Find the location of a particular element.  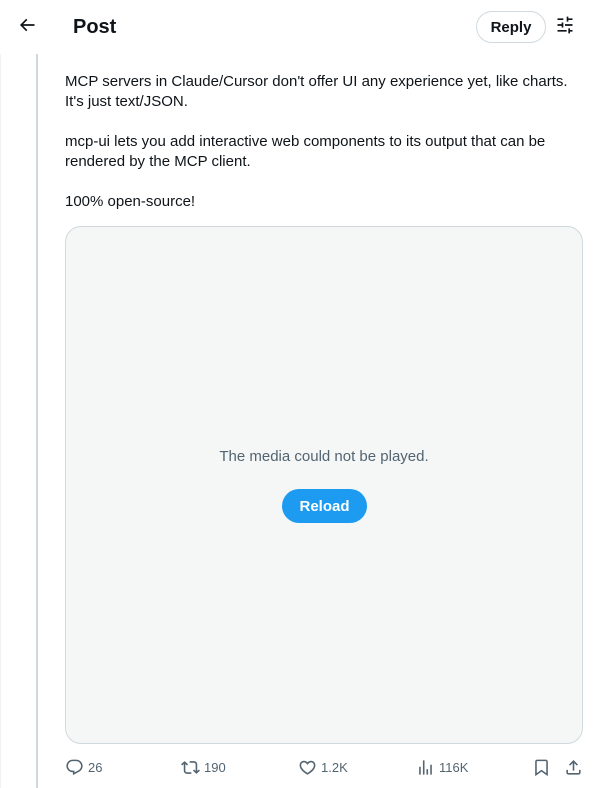

post-paragraph: 100% open-source! is located at coordinates (130, 201).